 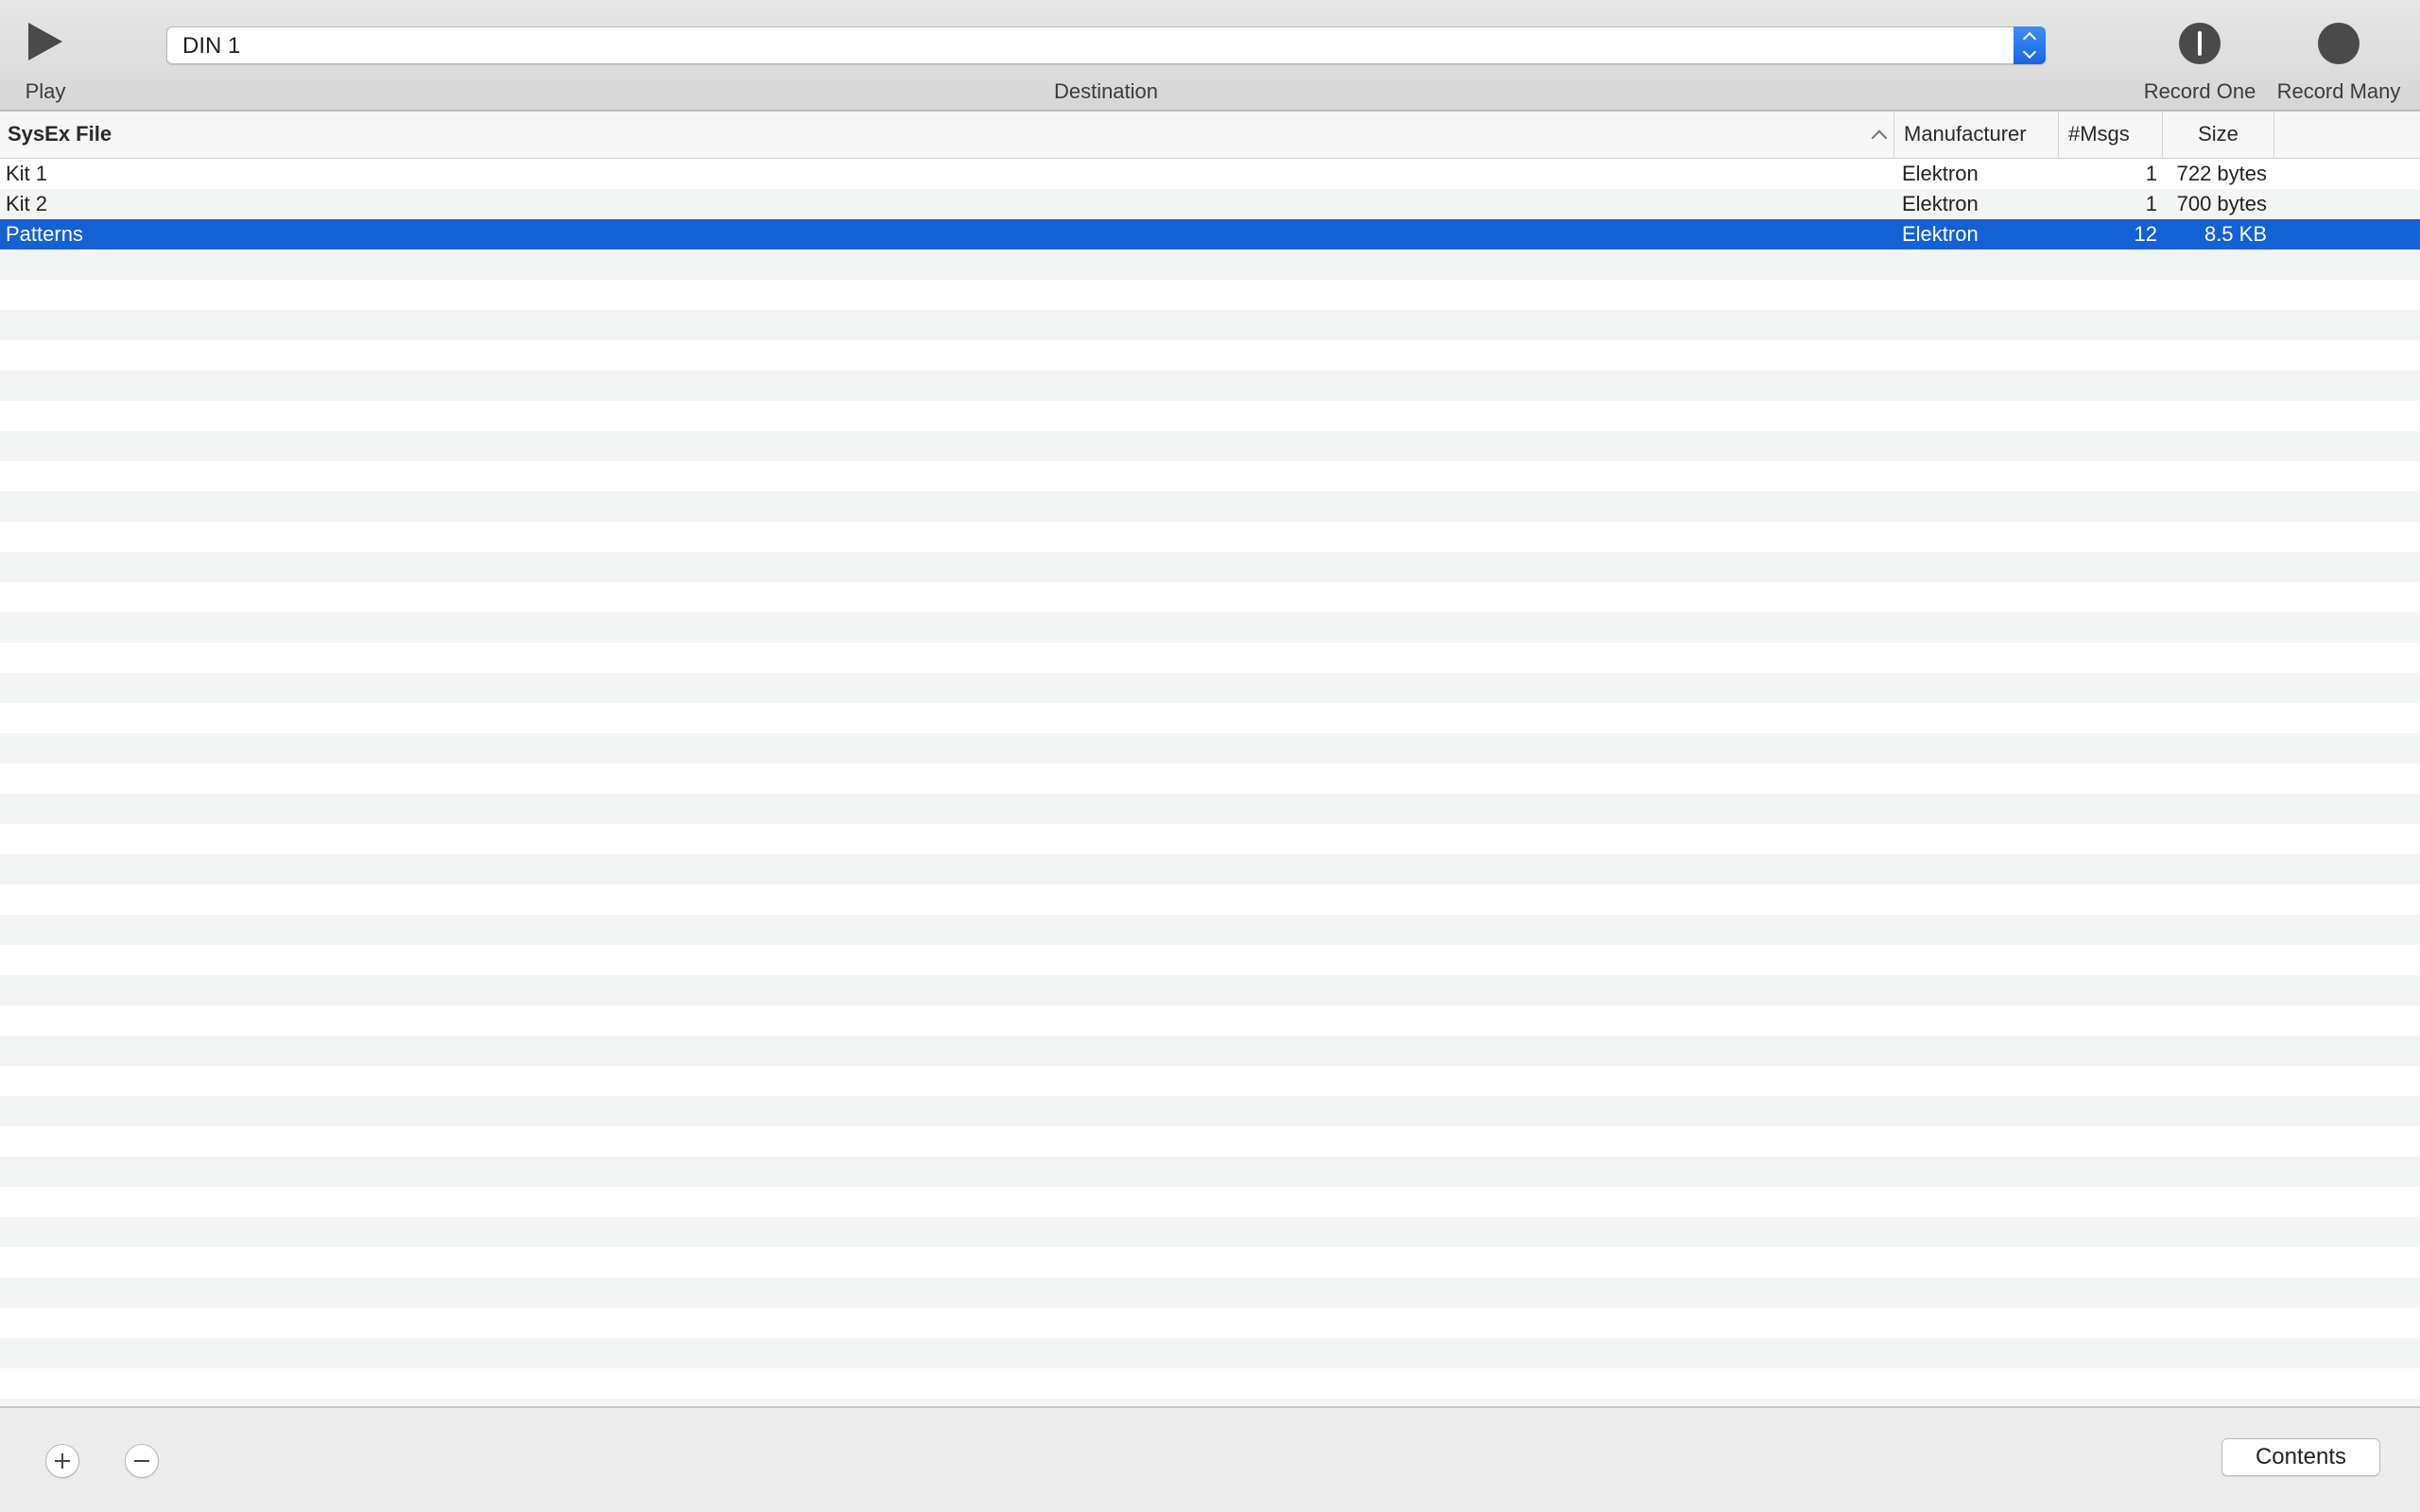 What do you see at coordinates (2200, 43) in the screenshot?
I see `record-one-icon` at bounding box center [2200, 43].